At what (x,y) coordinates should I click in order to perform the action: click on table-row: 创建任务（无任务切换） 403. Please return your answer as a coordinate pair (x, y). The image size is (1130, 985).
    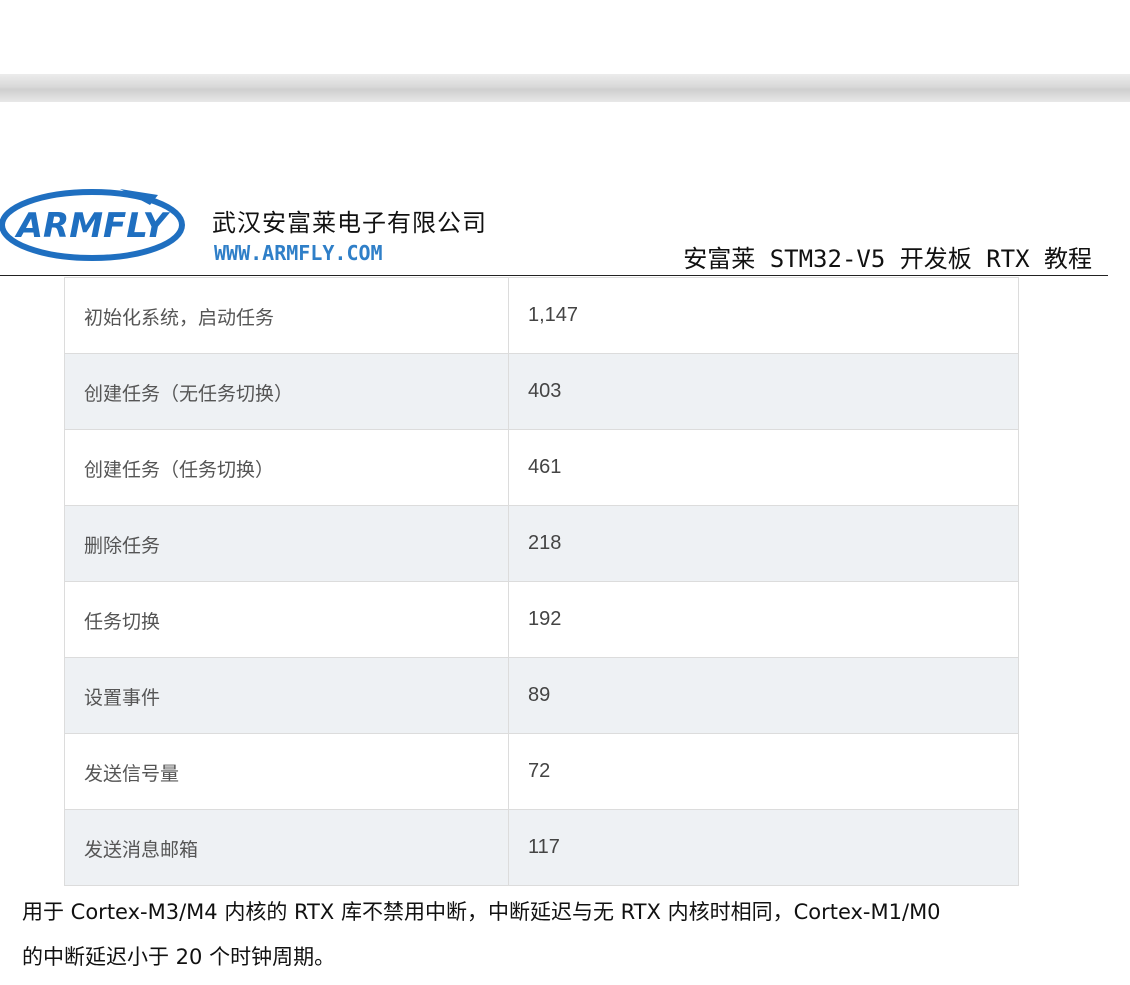
    Looking at the image, I should click on (541, 391).